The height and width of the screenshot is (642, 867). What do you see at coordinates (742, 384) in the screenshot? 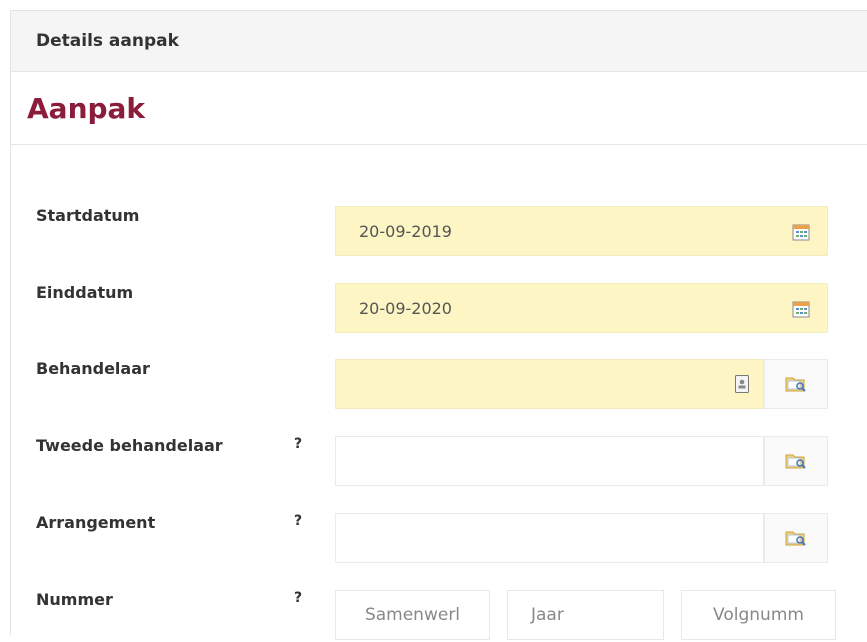
I see `contact-card-icon` at bounding box center [742, 384].